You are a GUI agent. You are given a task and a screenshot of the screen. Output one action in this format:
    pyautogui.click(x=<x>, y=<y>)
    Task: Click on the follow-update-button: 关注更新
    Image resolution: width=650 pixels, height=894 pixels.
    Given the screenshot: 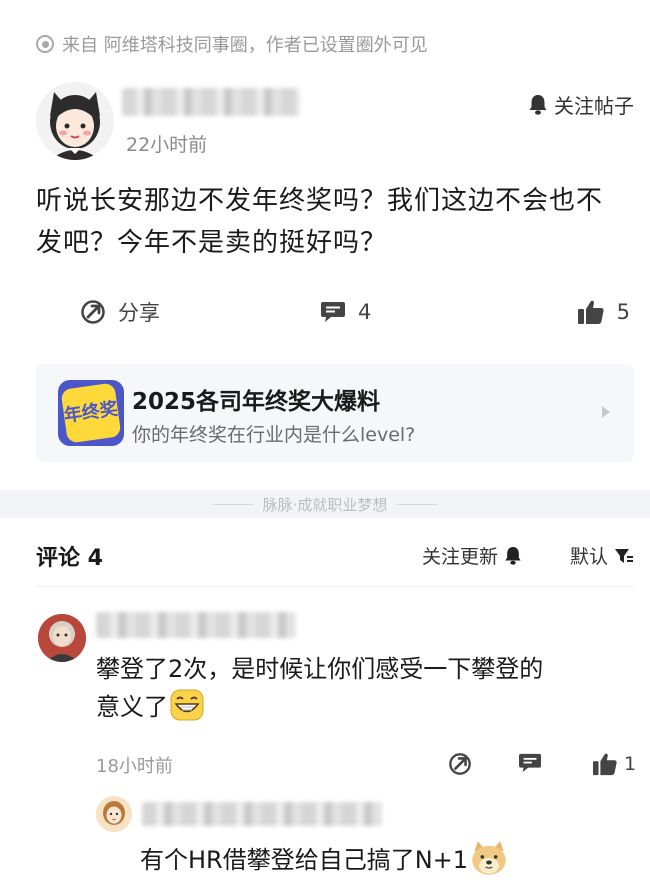 What is the action you would take?
    pyautogui.click(x=472, y=555)
    